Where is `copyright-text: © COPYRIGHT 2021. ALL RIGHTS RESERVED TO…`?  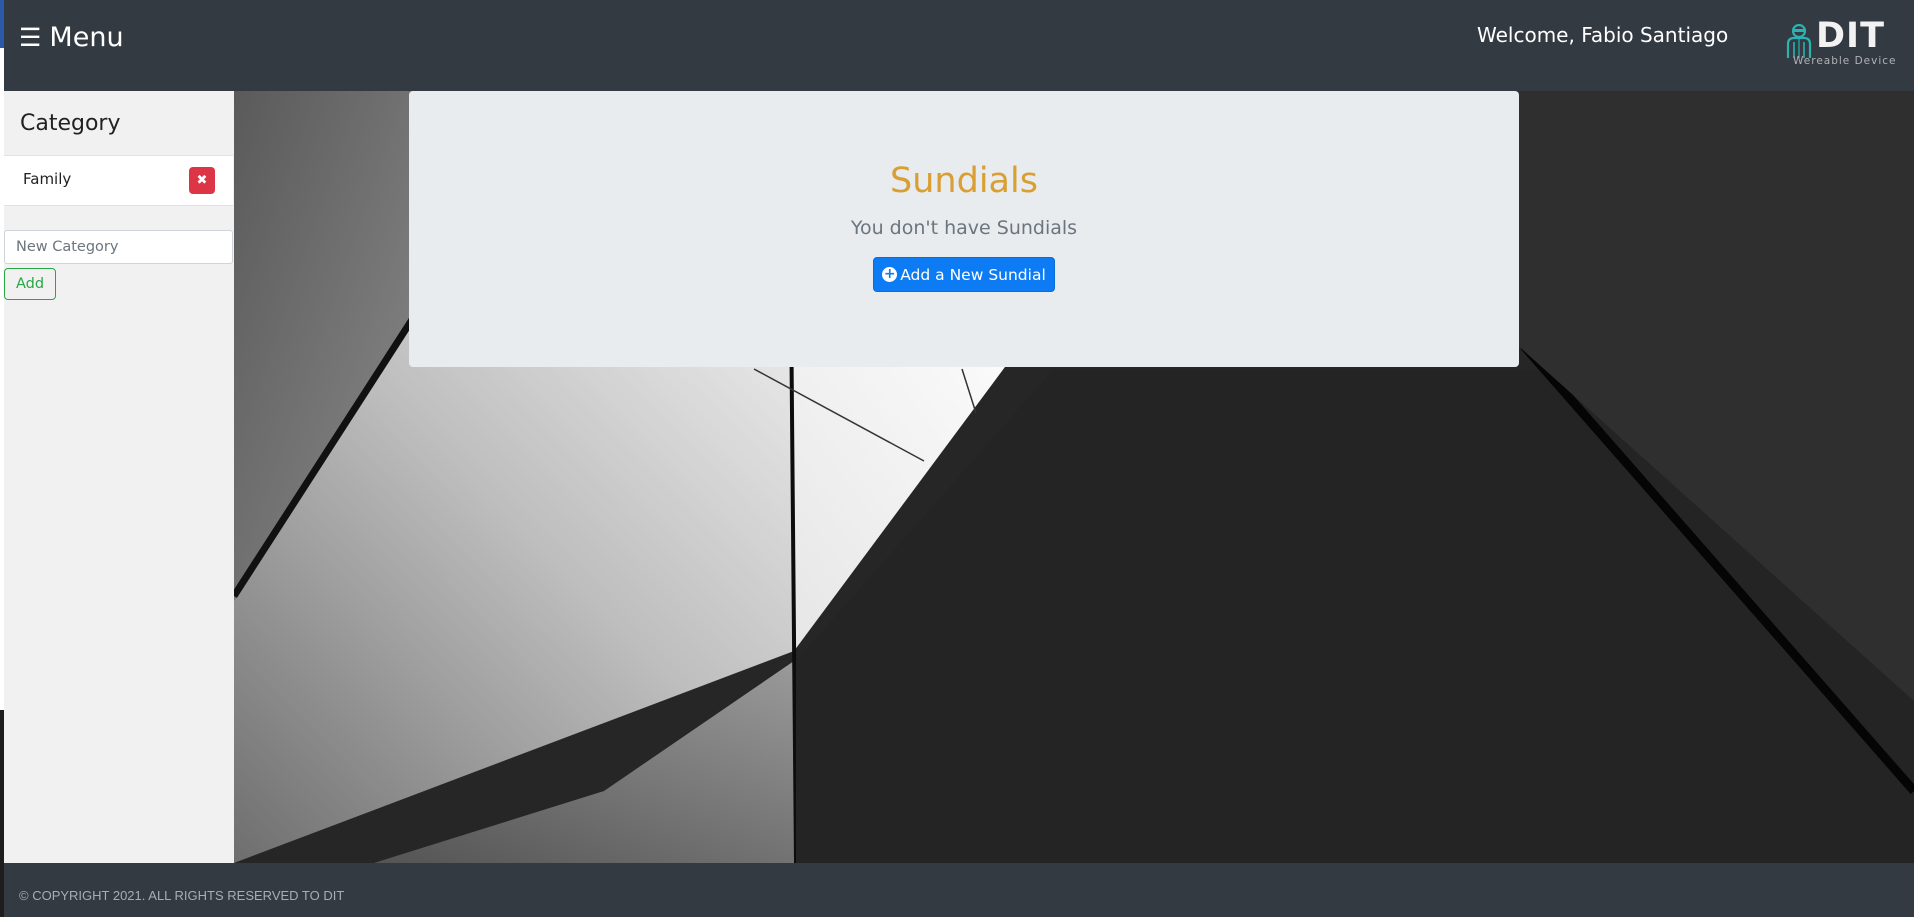
copyright-text: © COPYRIGHT 2021. ALL RIGHTS RESERVED TO… is located at coordinates (182, 895).